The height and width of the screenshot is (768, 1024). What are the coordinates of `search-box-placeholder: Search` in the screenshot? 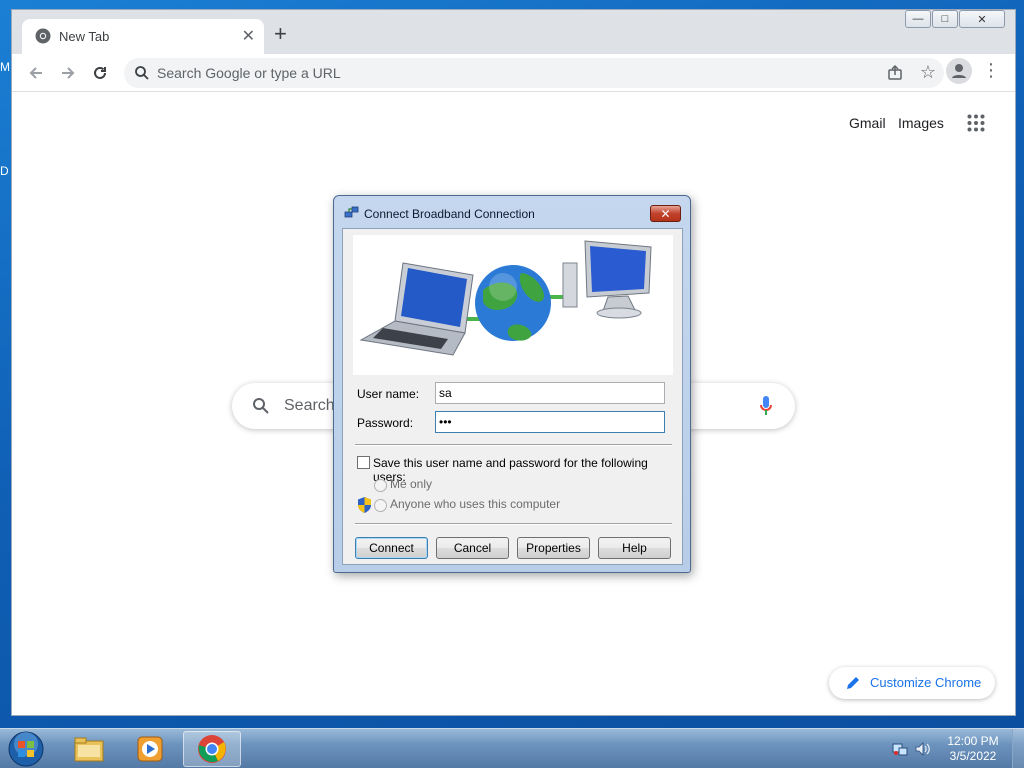 It's located at (309, 405).